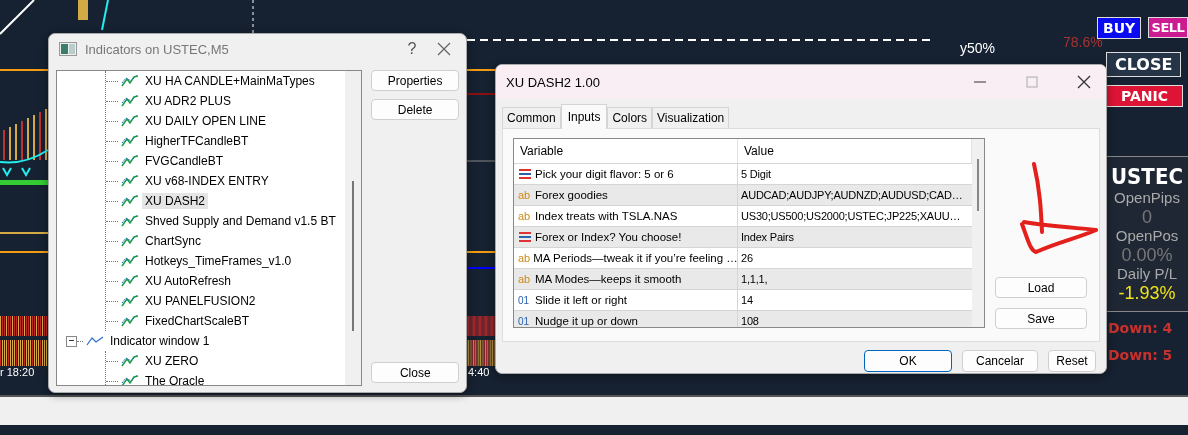 This screenshot has height=435, width=1188. I want to click on tab: Common, so click(531, 117).